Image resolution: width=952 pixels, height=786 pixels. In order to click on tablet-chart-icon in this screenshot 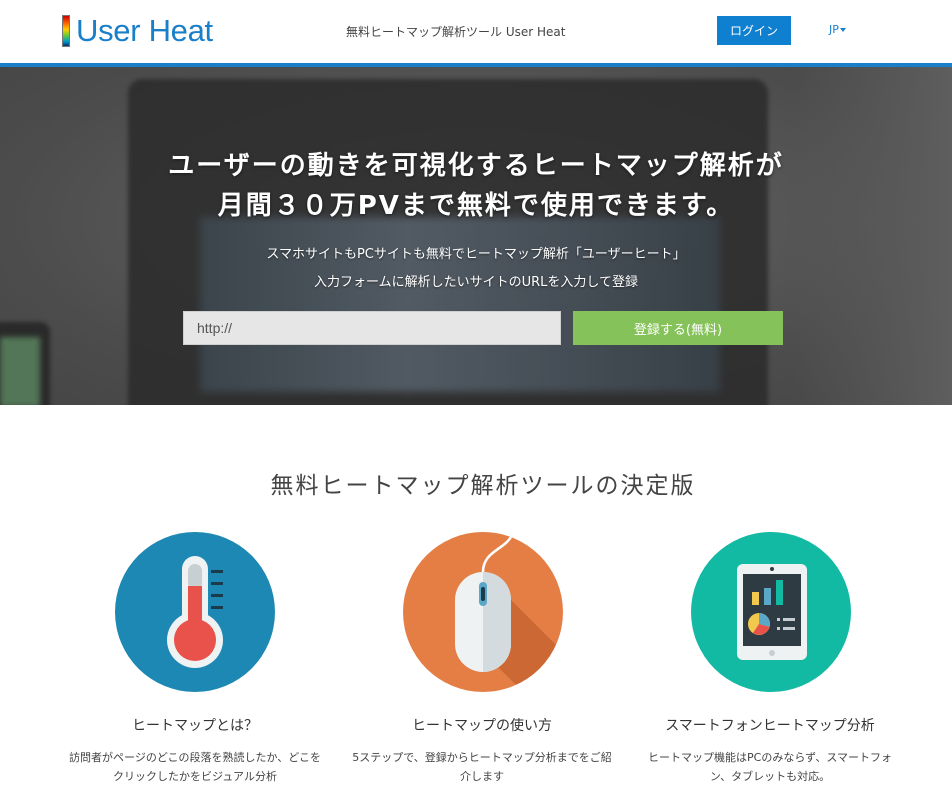, I will do `click(771, 612)`.